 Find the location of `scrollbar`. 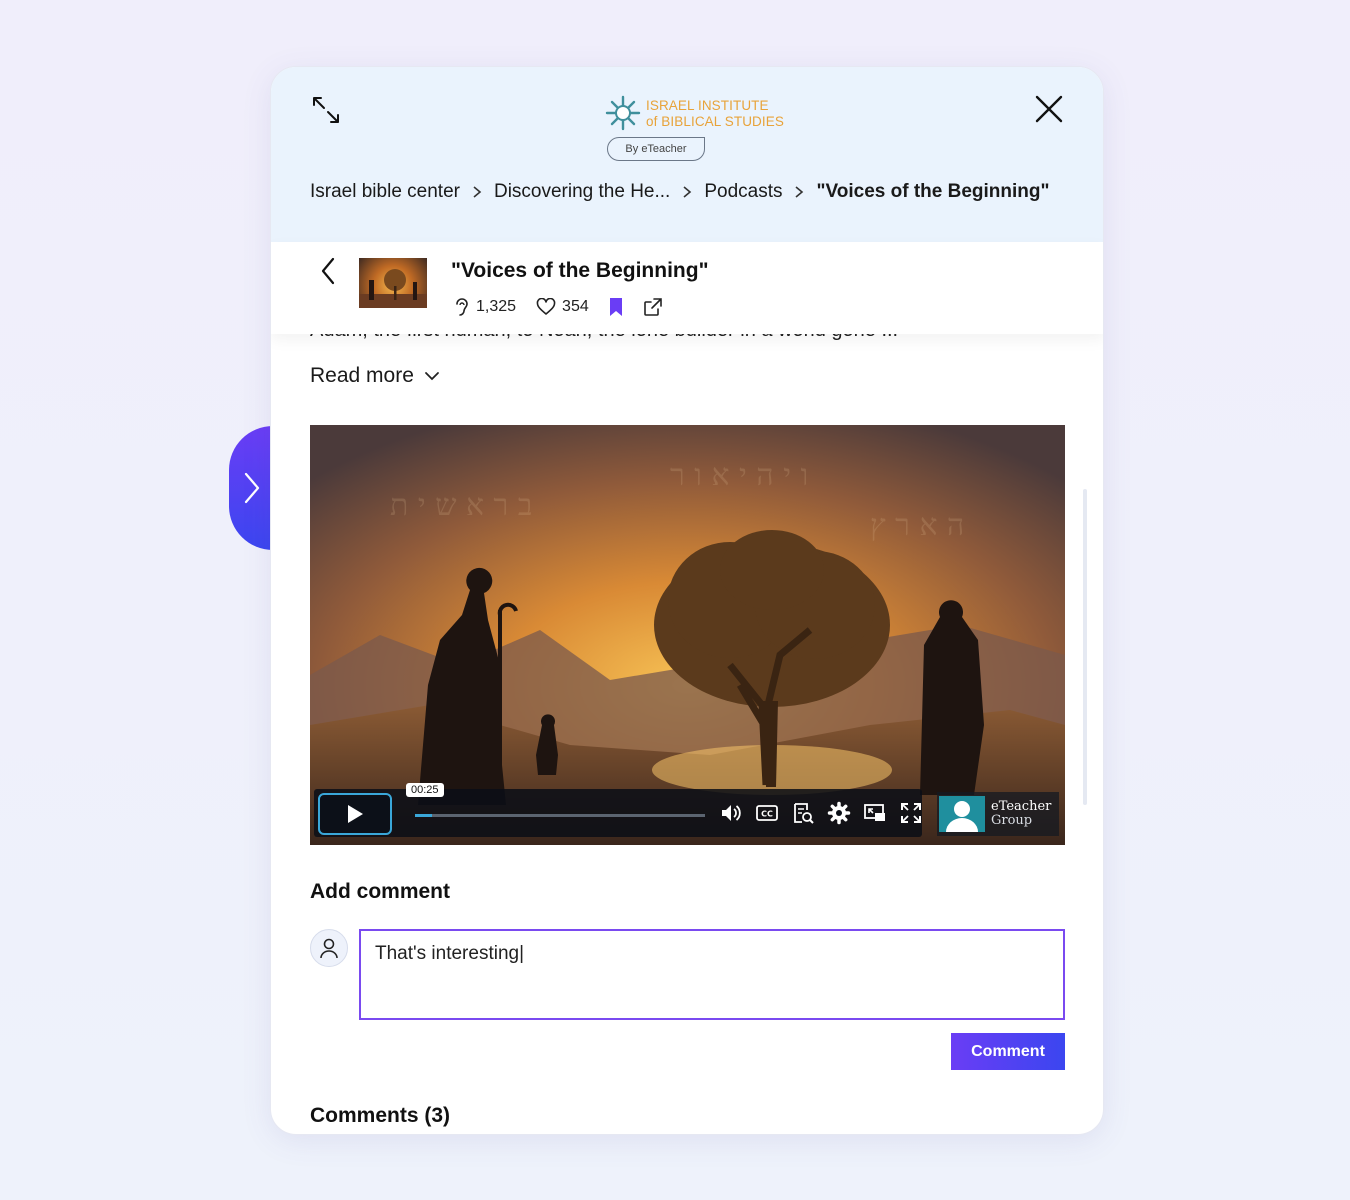

scrollbar is located at coordinates (1085, 647).